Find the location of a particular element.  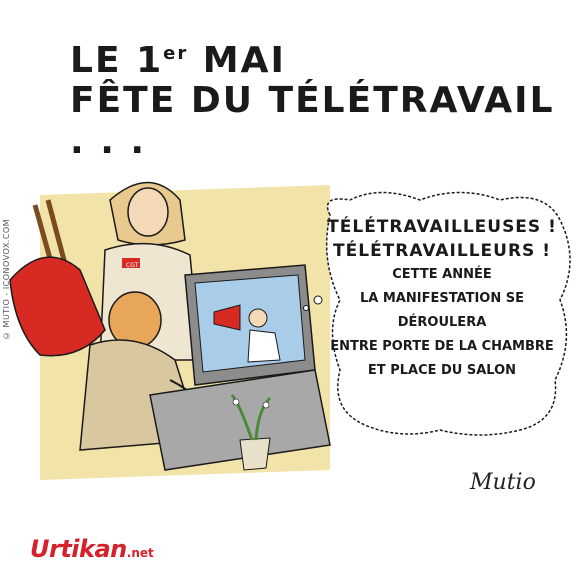

artist-signature: Mutio is located at coordinates (503, 482).